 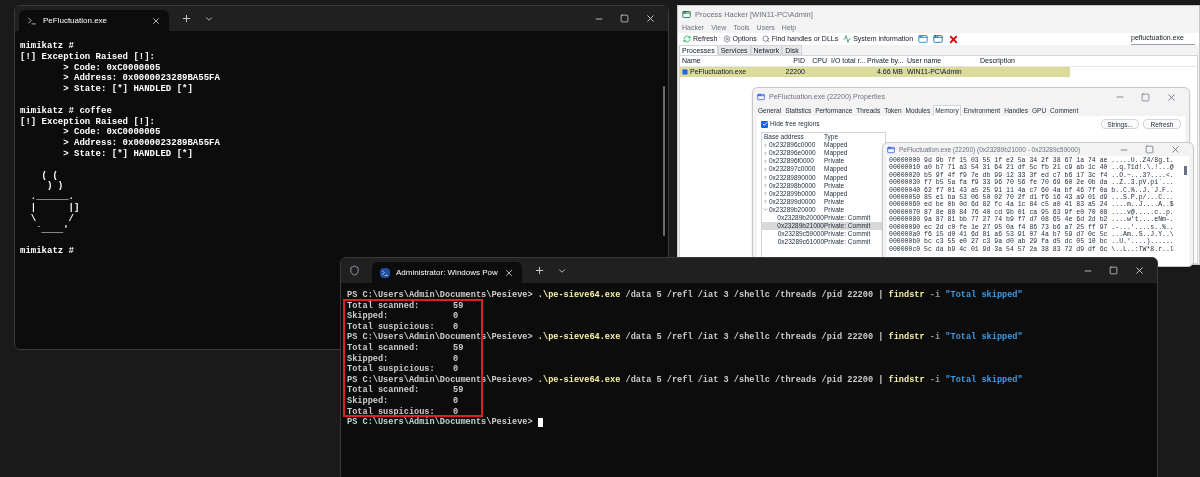 What do you see at coordinates (32, 20) in the screenshot?
I see `terminal-icon` at bounding box center [32, 20].